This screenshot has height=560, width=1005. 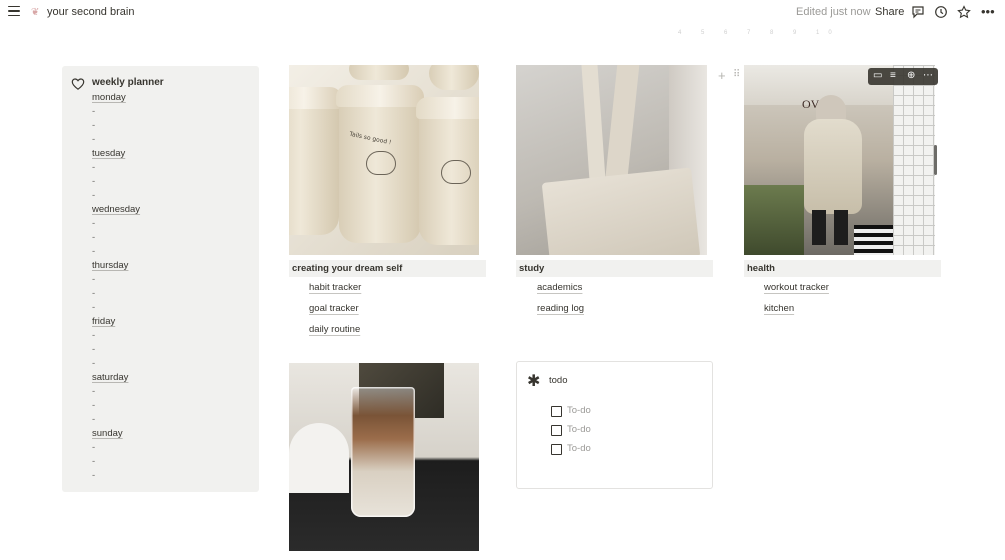 What do you see at coordinates (14, 11) in the screenshot?
I see `menu-icon` at bounding box center [14, 11].